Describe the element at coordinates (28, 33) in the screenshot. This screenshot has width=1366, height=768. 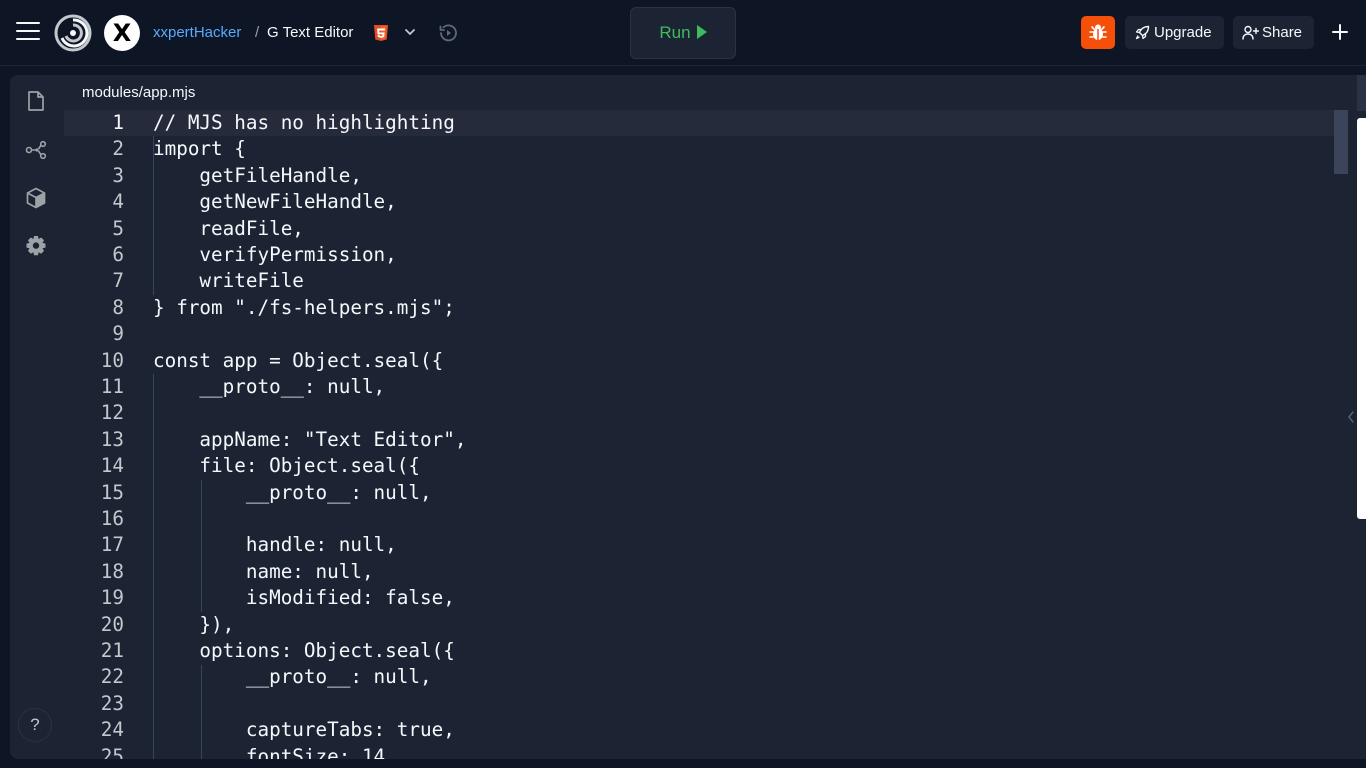
I see `menu-icon` at that location.